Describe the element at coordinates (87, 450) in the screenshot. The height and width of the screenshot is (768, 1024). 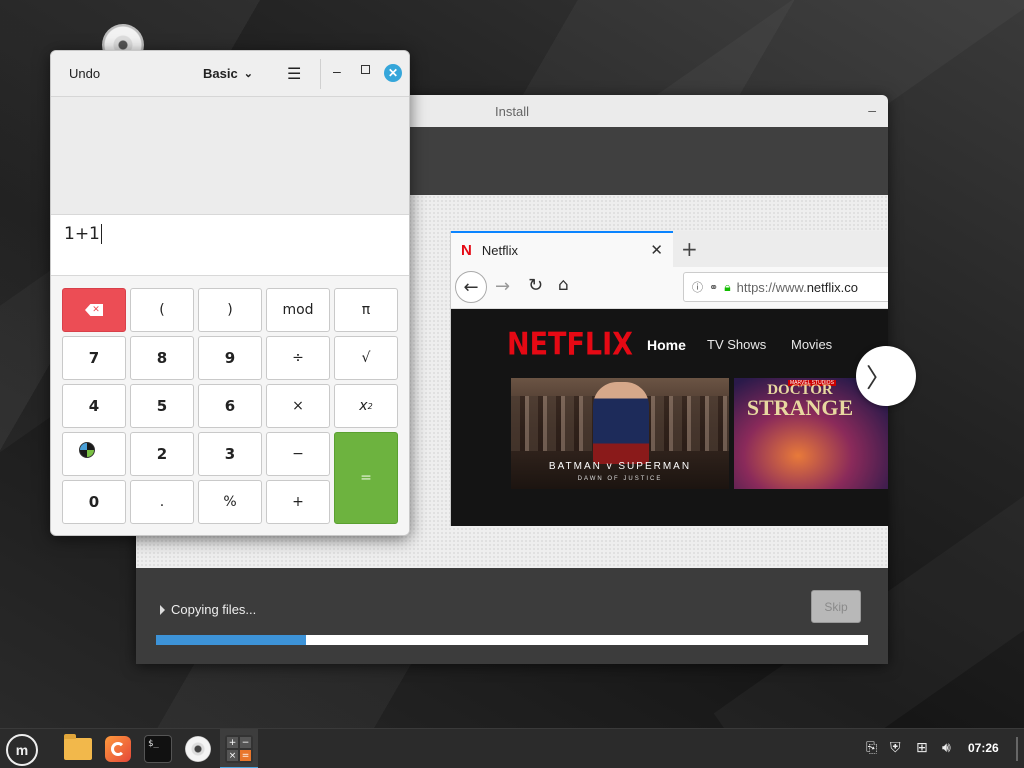
I see `mouse-cursor-icon` at that location.